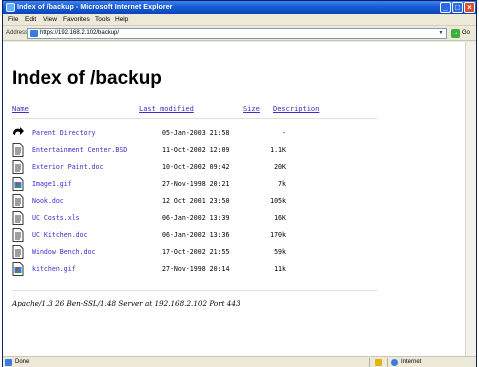  What do you see at coordinates (22, 362) in the screenshot?
I see `status-text: Done` at bounding box center [22, 362].